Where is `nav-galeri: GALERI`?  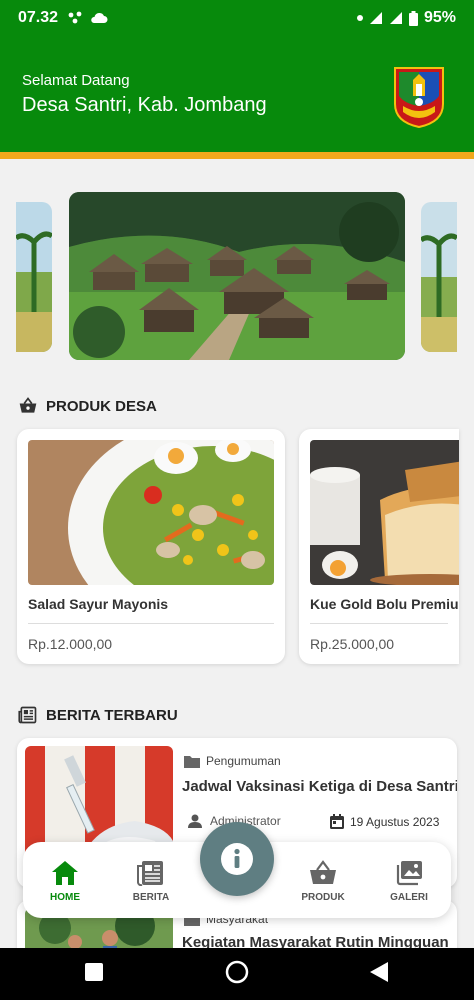 nav-galeri: GALERI is located at coordinates (409, 881).